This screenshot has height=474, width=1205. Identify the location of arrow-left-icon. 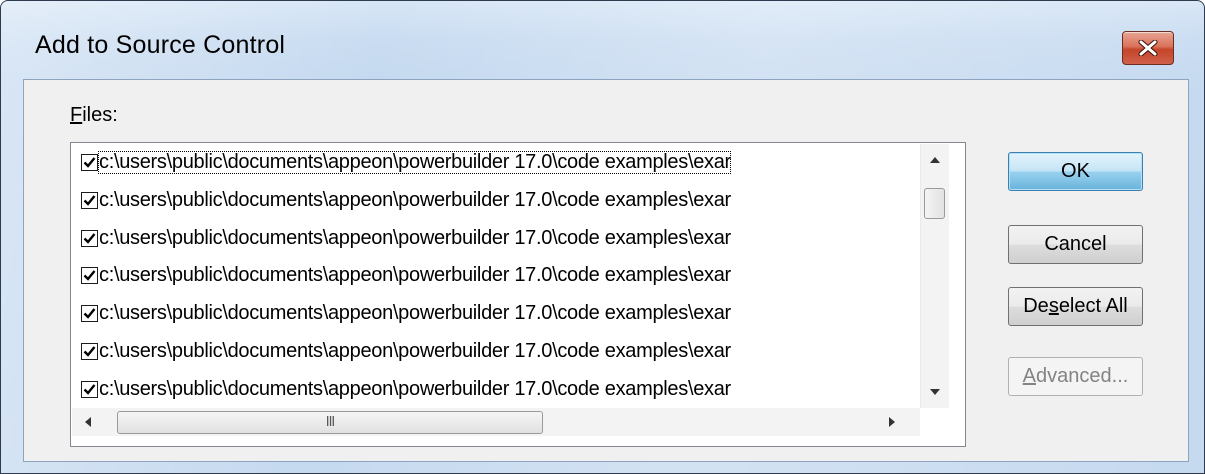
(88, 422).